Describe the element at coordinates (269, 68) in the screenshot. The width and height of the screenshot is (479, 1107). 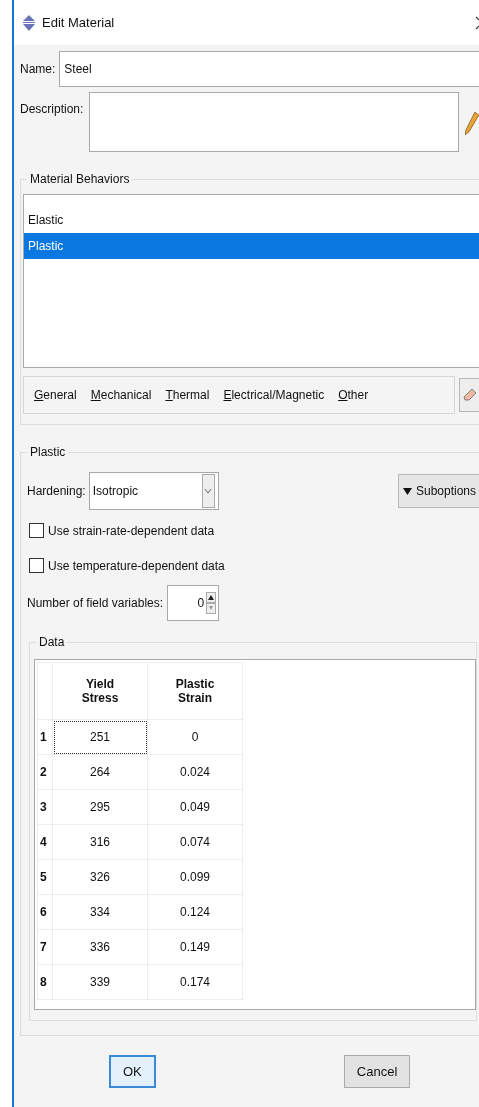
I see `name-field: Steel` at that location.